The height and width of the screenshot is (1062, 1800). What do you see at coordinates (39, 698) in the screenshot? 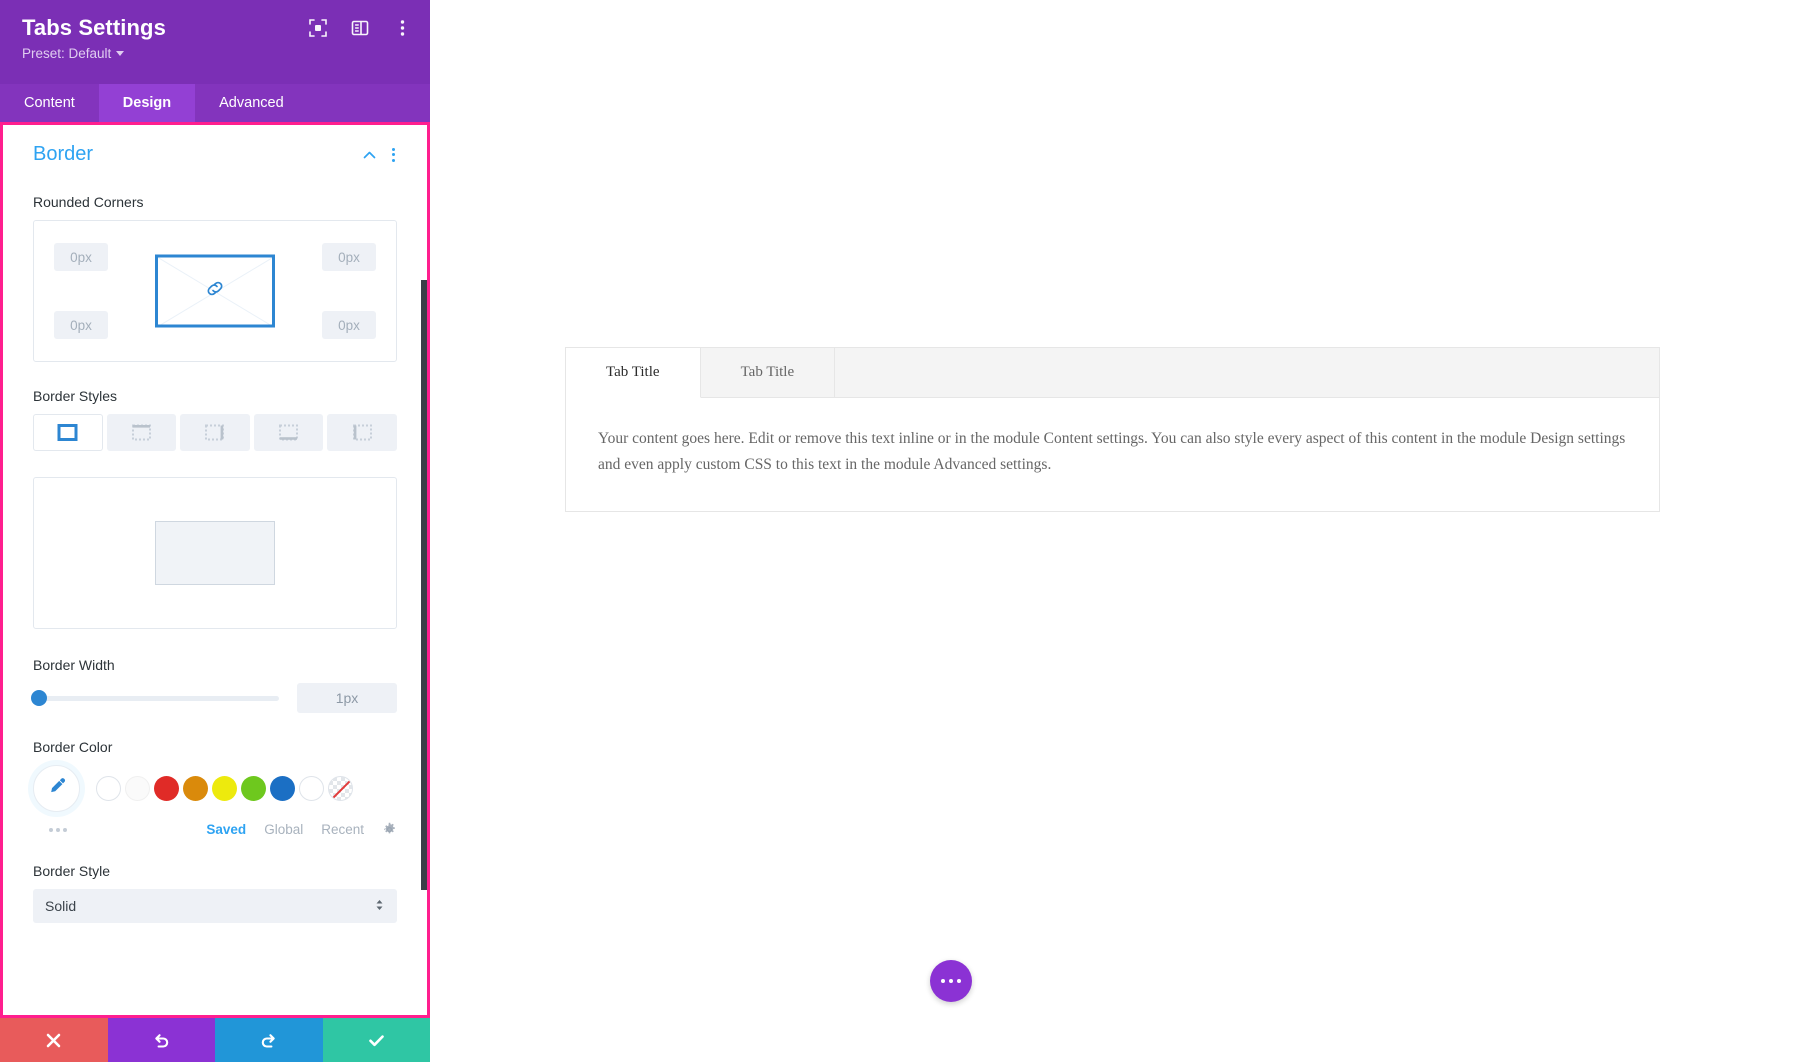
I see `border-width-slider-handle` at bounding box center [39, 698].